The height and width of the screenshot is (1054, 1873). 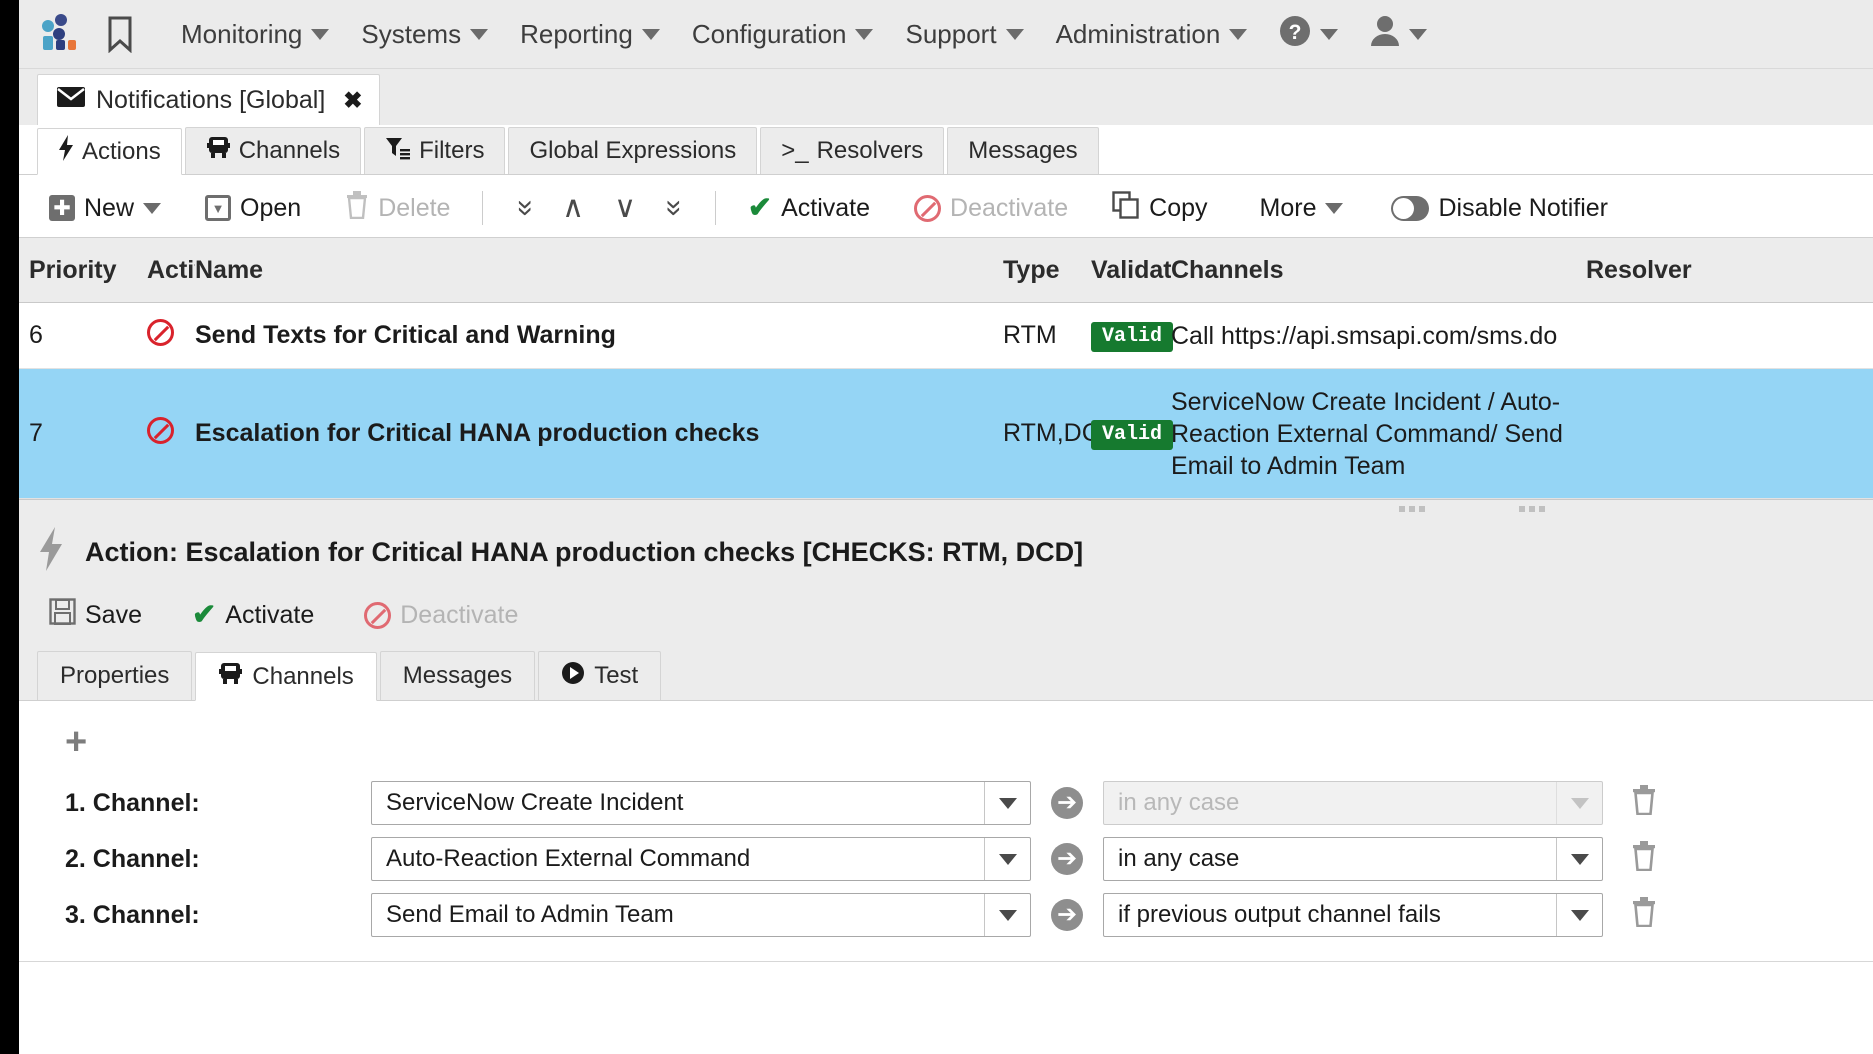 What do you see at coordinates (946, 97) in the screenshot?
I see `document-tab-bar: Notifications [Global] ✖` at bounding box center [946, 97].